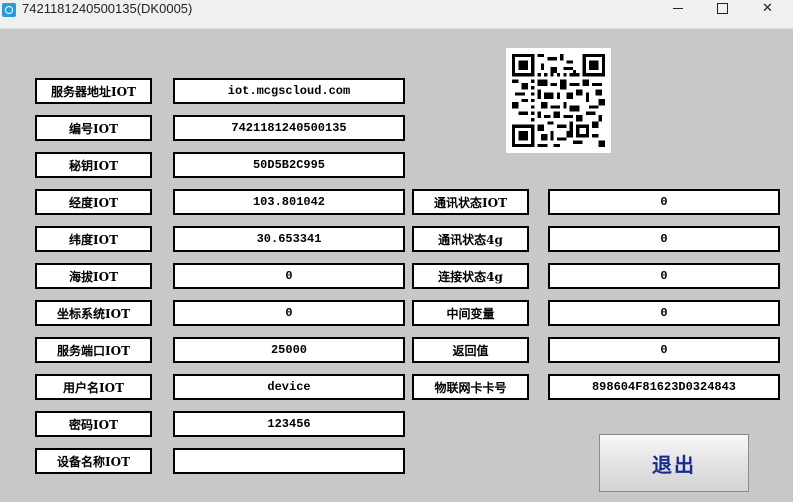 This screenshot has height=502, width=793. I want to click on maximize-icon, so click(722, 8).